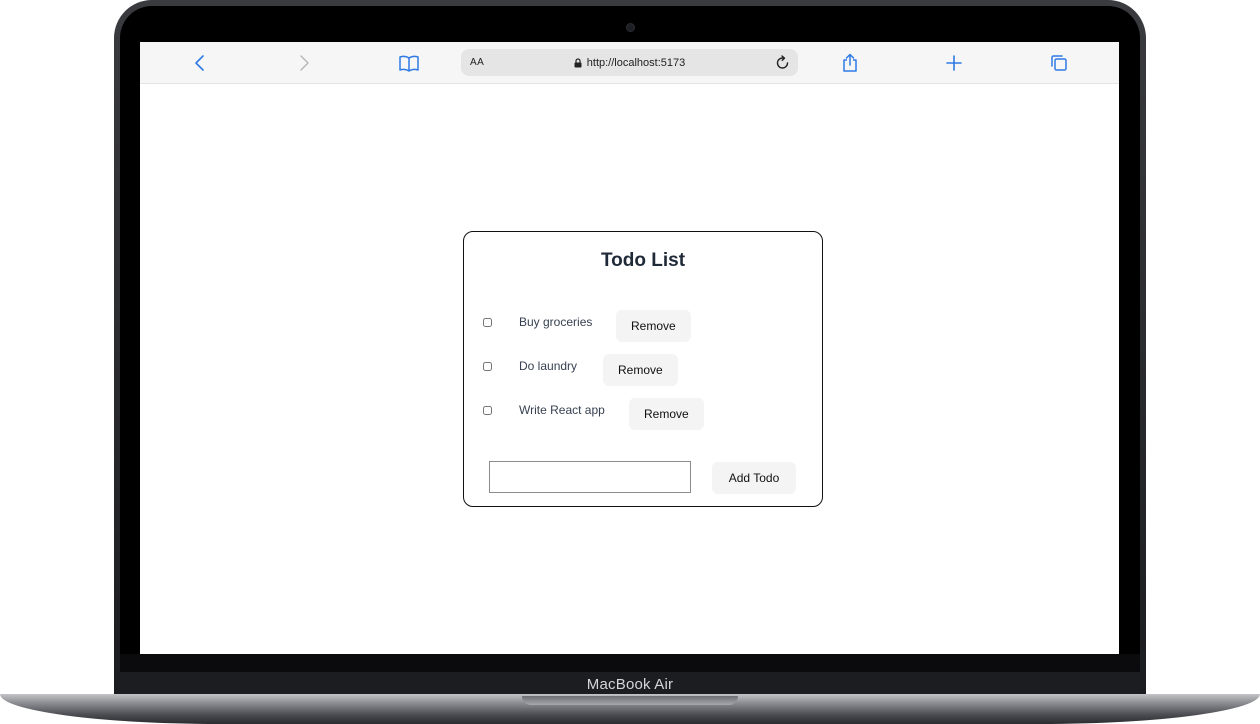  What do you see at coordinates (590, 477) in the screenshot?
I see `new-todo-input` at bounding box center [590, 477].